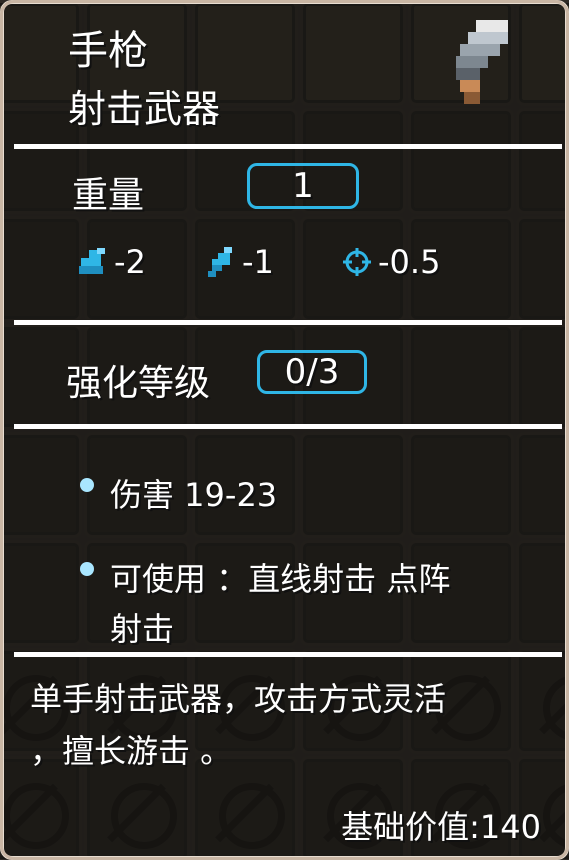  Describe the element at coordinates (482, 62) in the screenshot. I see `pistol-icon` at that location.